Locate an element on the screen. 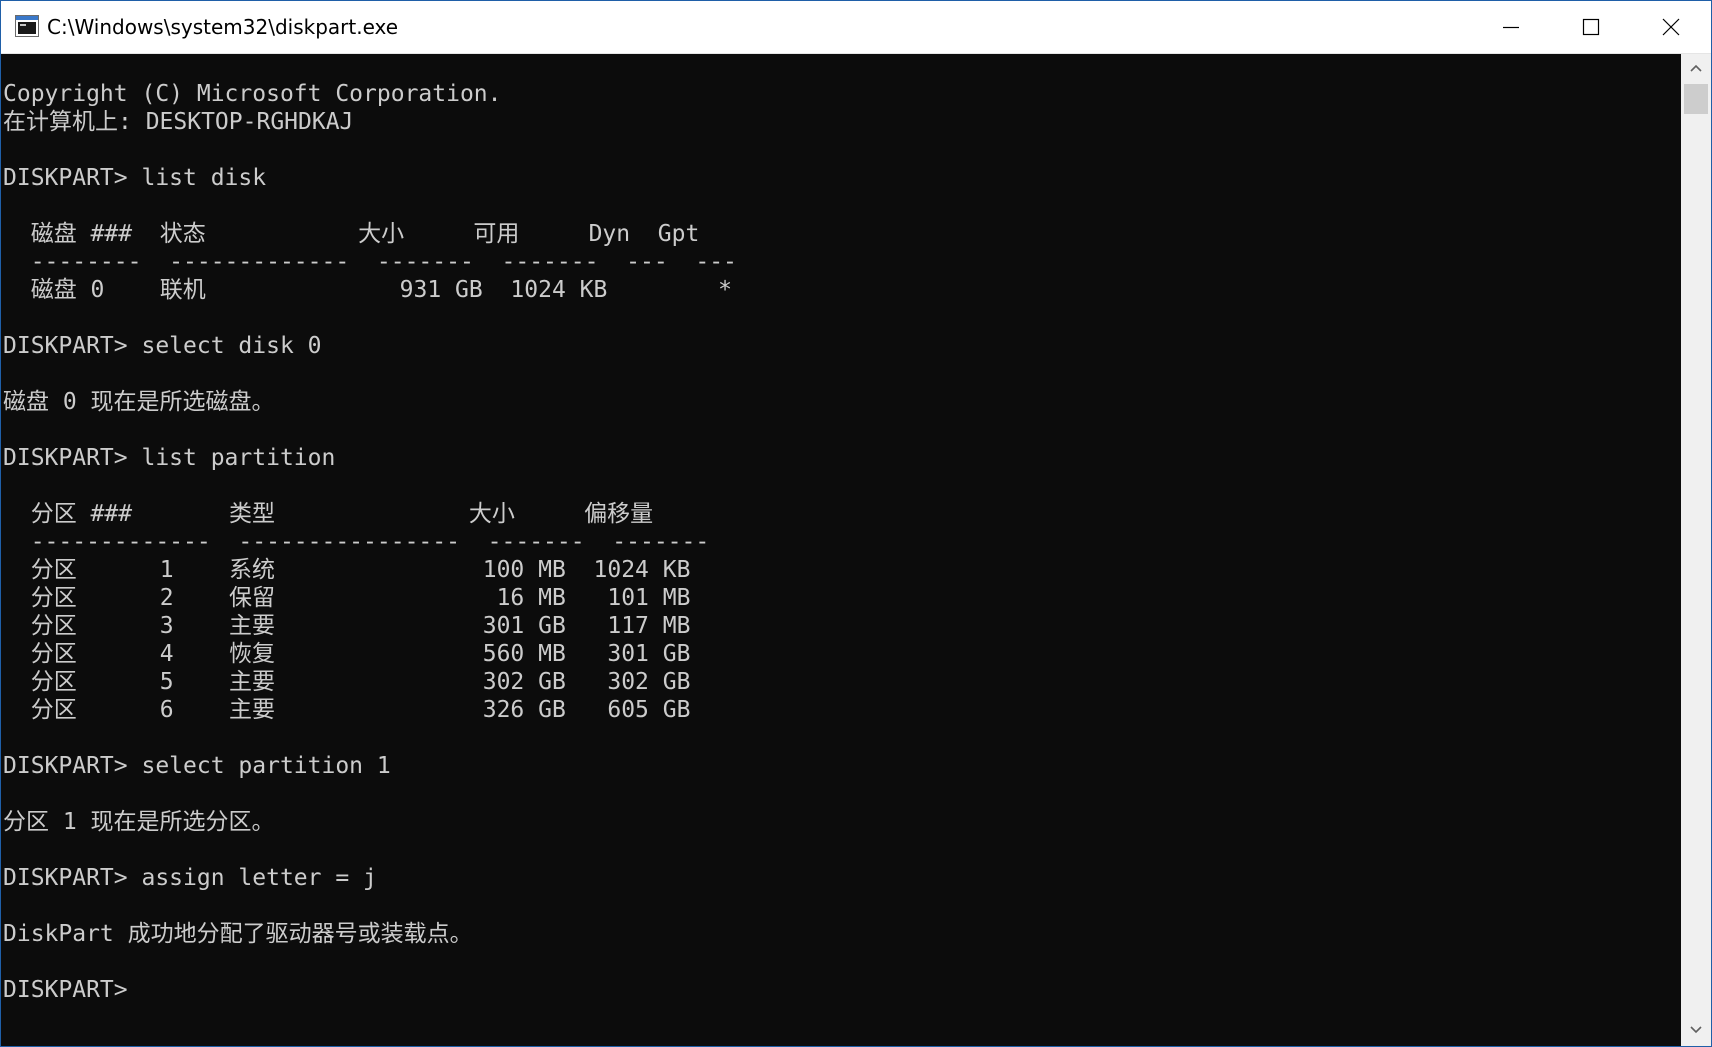 This screenshot has height=1047, width=1712. scroll-up-button is located at coordinates (1696, 69).